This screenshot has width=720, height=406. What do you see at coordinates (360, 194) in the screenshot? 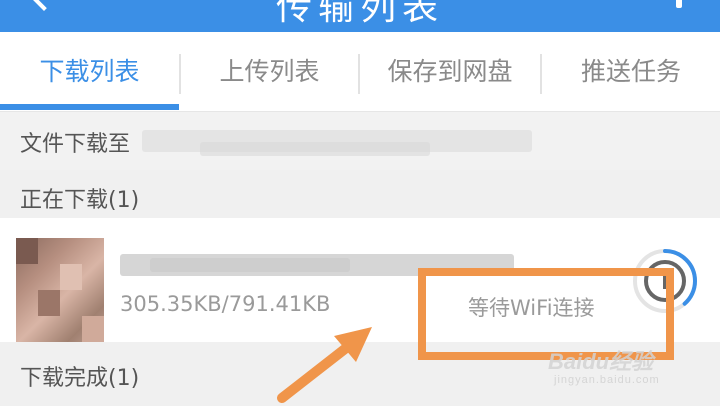
I see `section-downloading: 正在下载(1)` at bounding box center [360, 194].